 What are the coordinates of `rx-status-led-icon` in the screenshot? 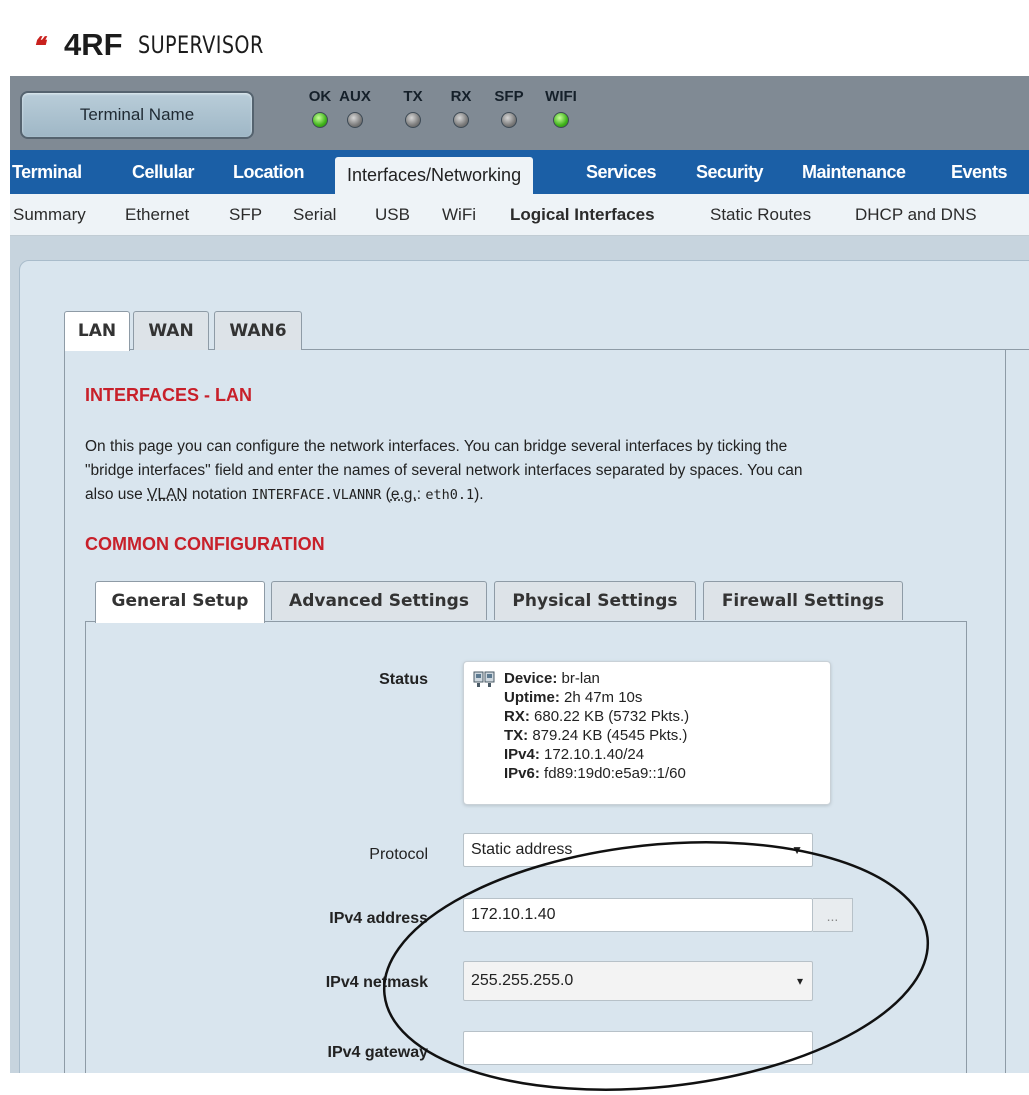 It's located at (461, 120).